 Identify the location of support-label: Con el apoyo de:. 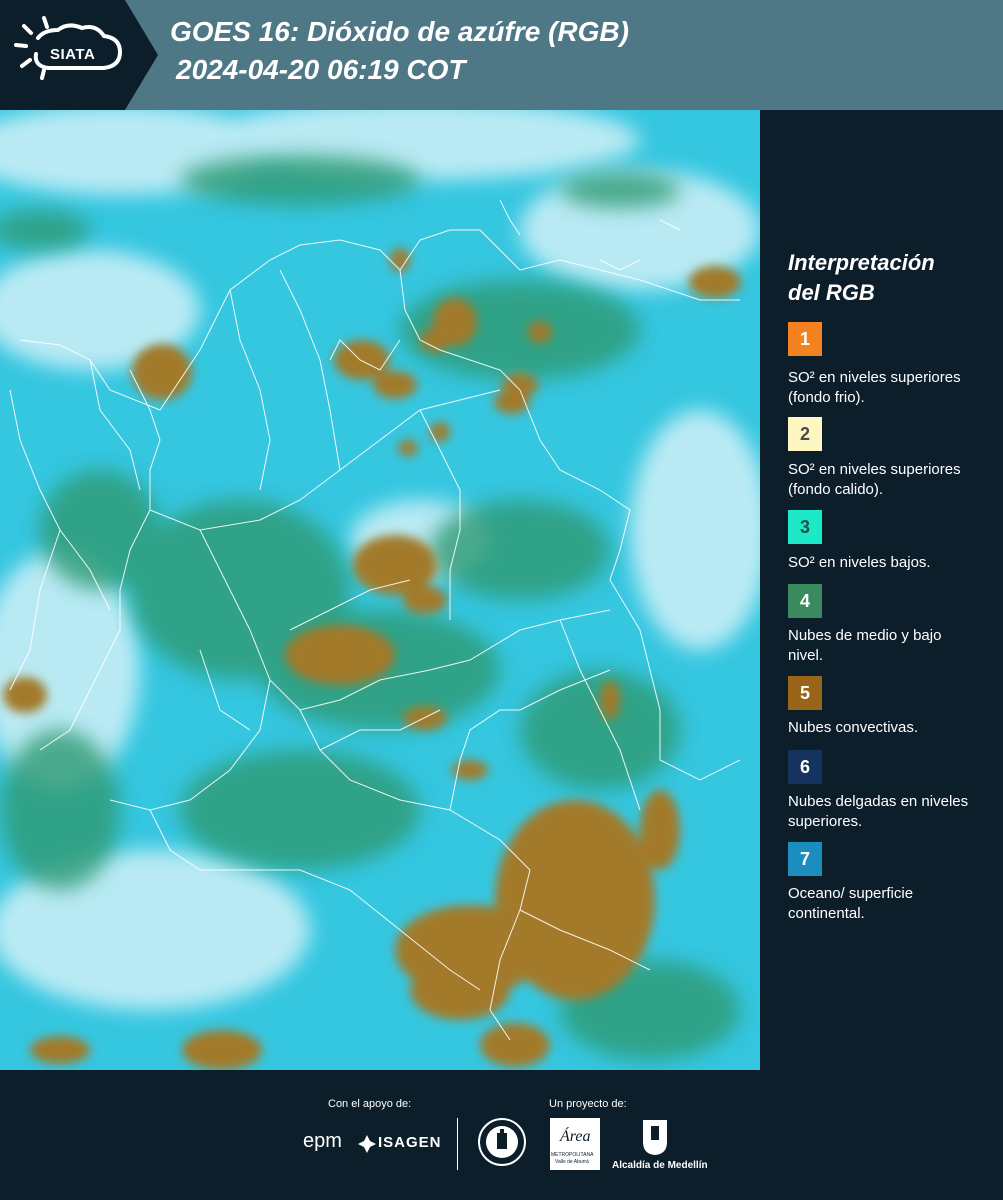
(370, 1104).